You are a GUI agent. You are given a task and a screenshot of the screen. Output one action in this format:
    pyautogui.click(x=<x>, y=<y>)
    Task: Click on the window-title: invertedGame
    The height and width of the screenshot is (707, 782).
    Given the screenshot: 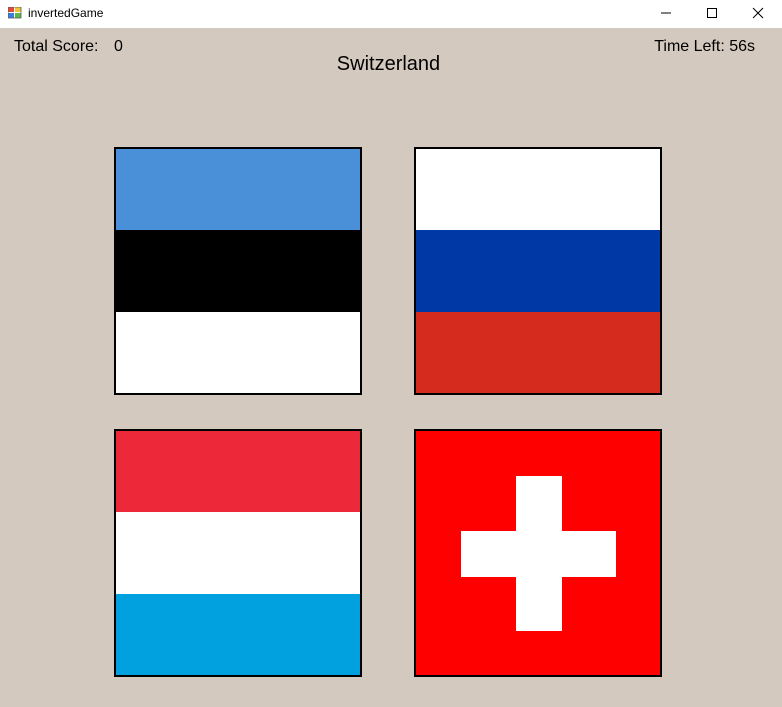 What is the action you would take?
    pyautogui.click(x=66, y=13)
    